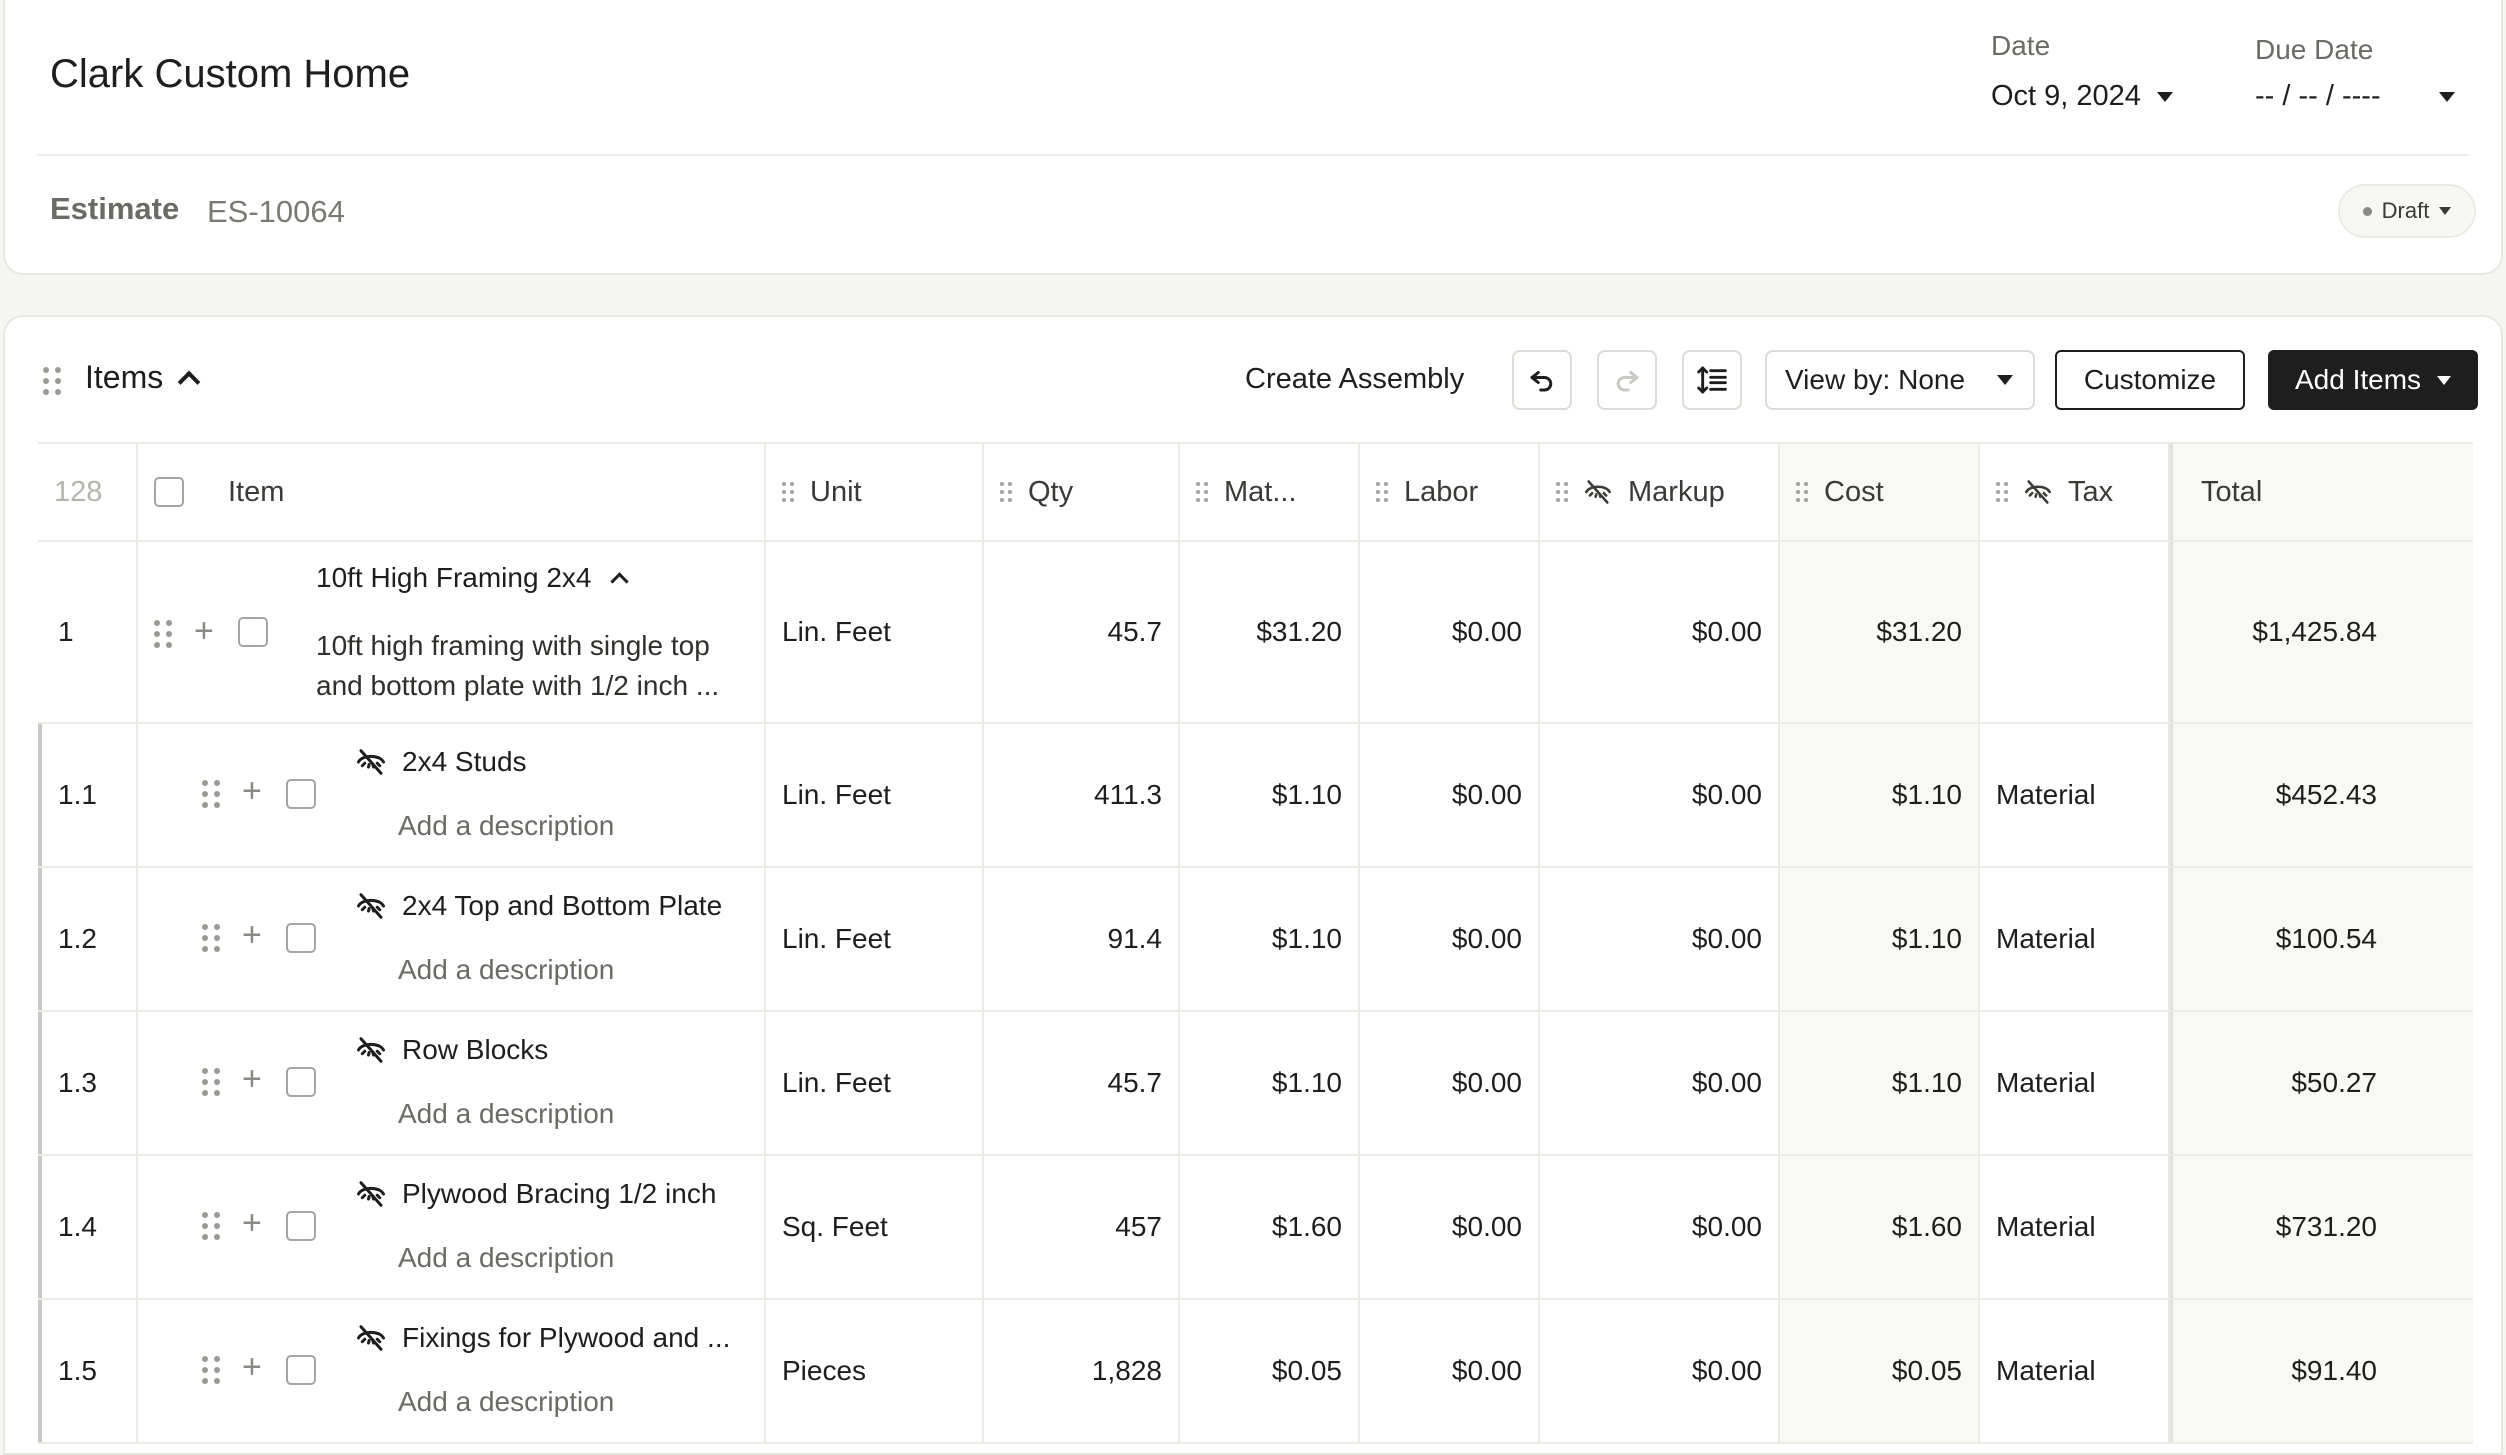 This screenshot has height=1455, width=2506. Describe the element at coordinates (1270, 632) in the screenshot. I see `material-cell: $31.20` at that location.